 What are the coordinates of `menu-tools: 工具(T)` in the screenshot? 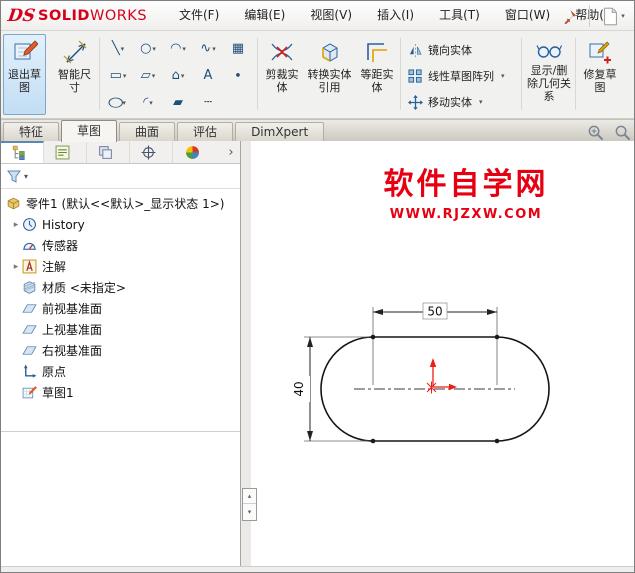 It's located at (459, 15).